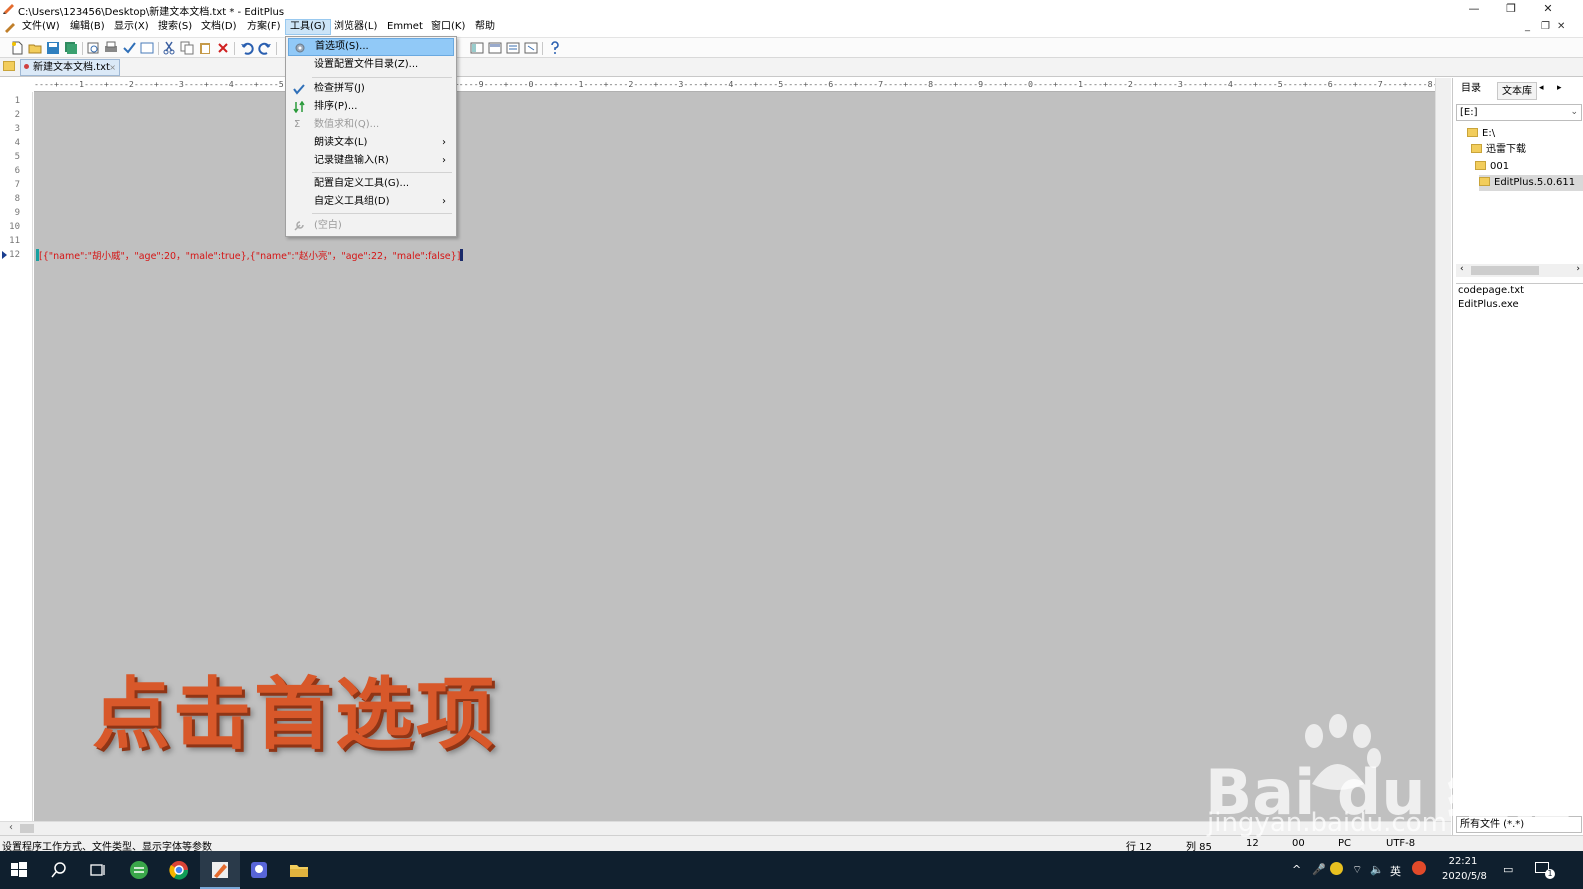 The image size is (1583, 889). What do you see at coordinates (1296, 869) in the screenshot?
I see `tray-expand-icon: ^` at bounding box center [1296, 869].